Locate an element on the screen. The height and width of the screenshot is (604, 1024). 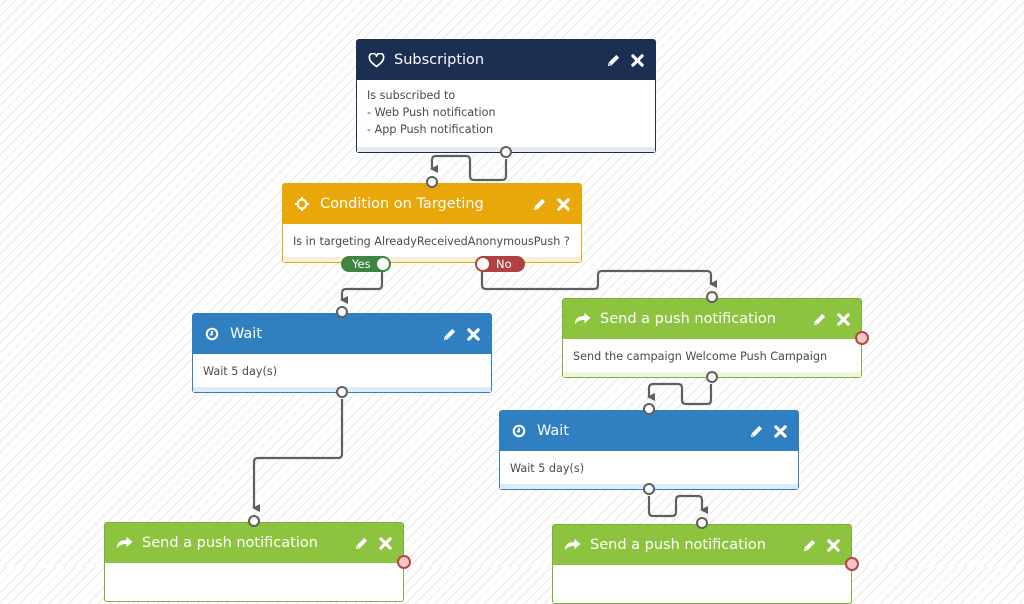
node-push-bottom-right: Send a push notification is located at coordinates (705, 560).